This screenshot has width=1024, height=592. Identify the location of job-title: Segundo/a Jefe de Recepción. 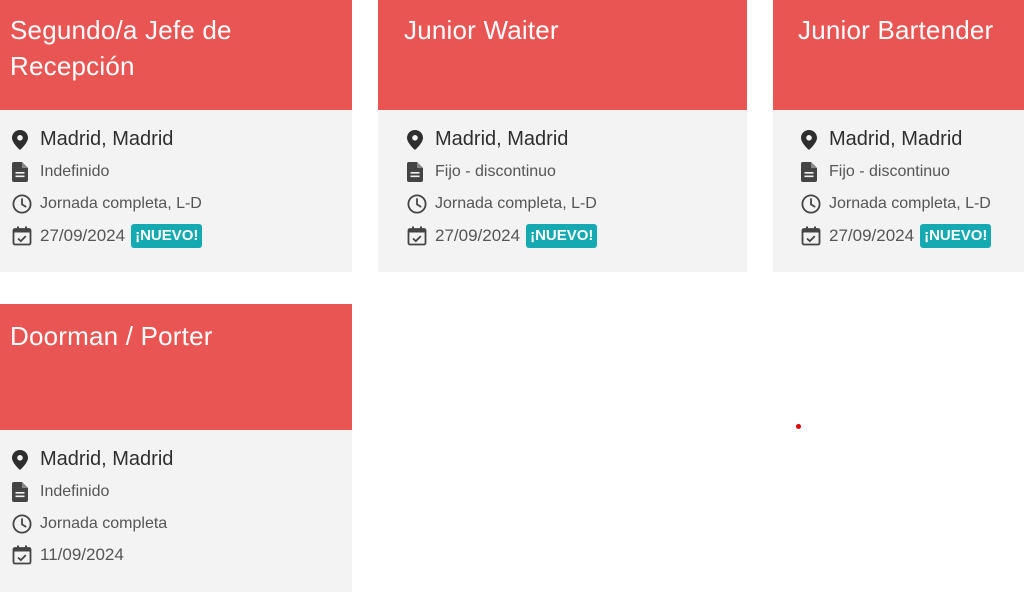
(176, 55).